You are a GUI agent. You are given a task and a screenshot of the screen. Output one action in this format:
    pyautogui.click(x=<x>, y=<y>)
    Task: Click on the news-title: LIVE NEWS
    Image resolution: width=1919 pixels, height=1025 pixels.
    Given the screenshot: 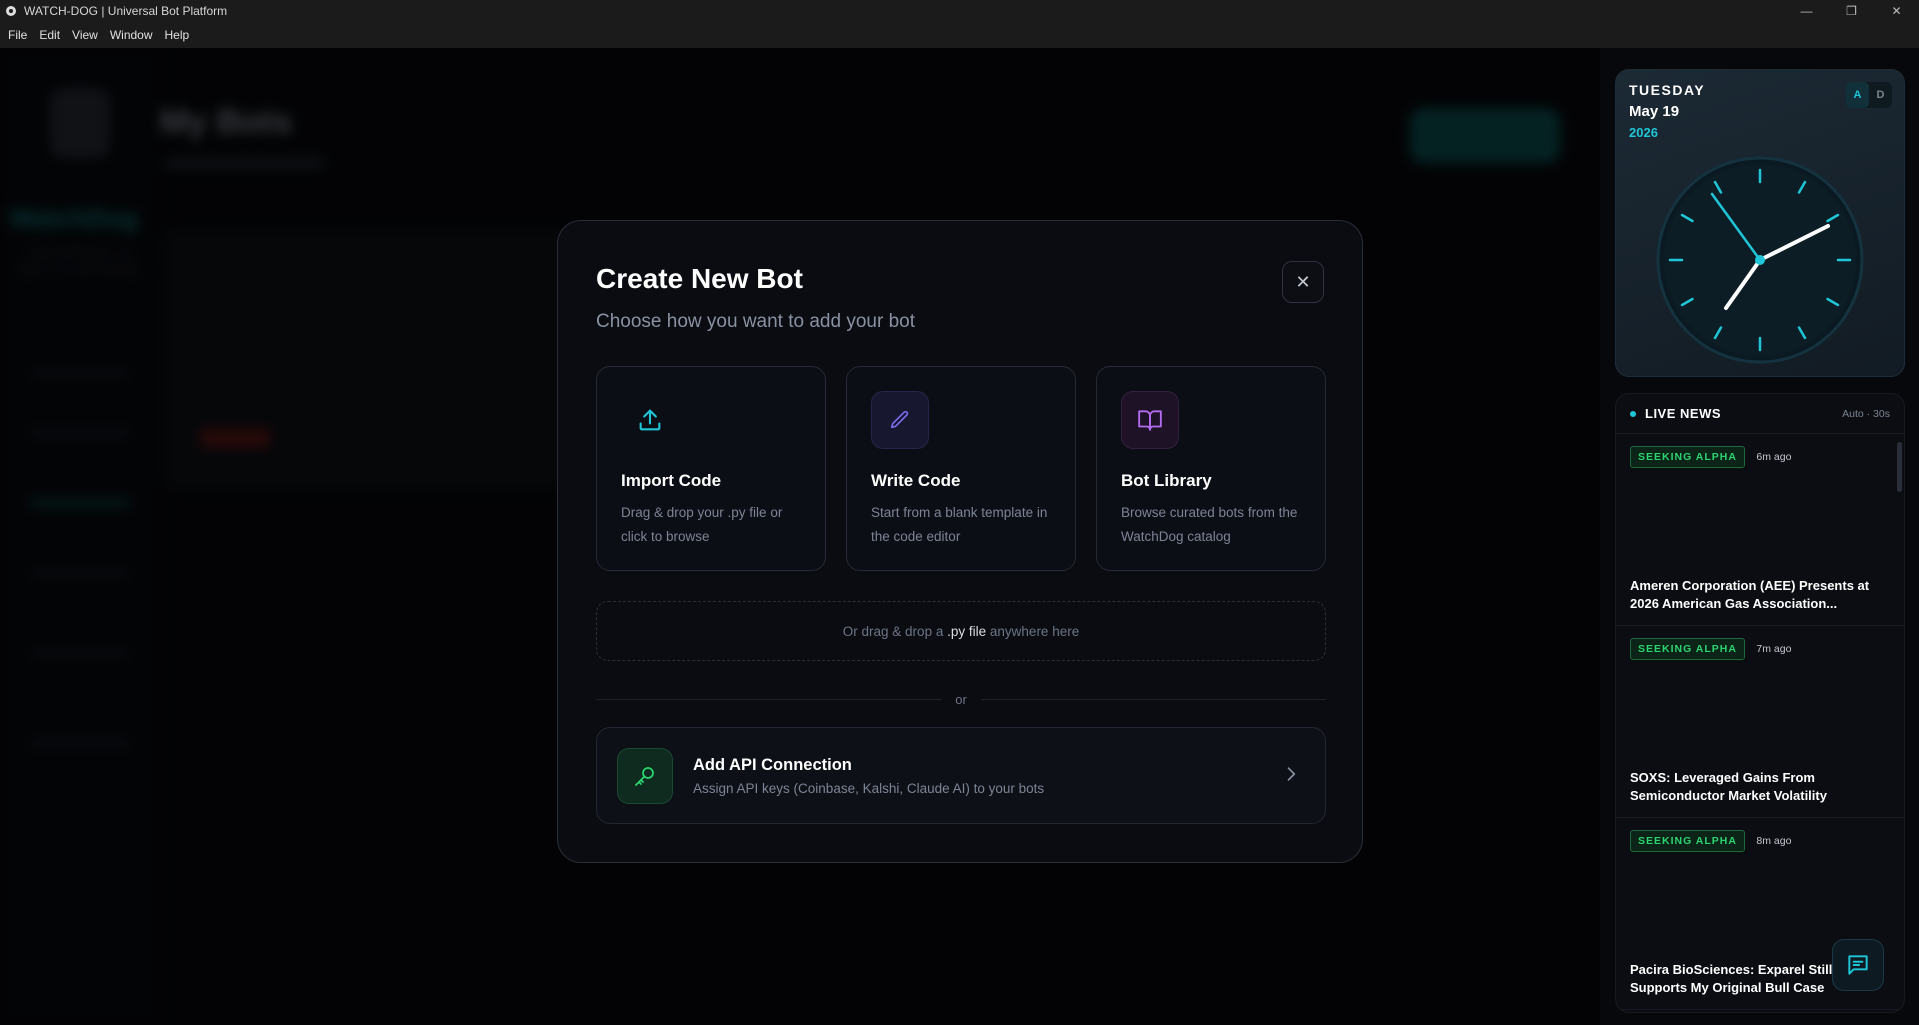 What is the action you would take?
    pyautogui.click(x=1683, y=413)
    